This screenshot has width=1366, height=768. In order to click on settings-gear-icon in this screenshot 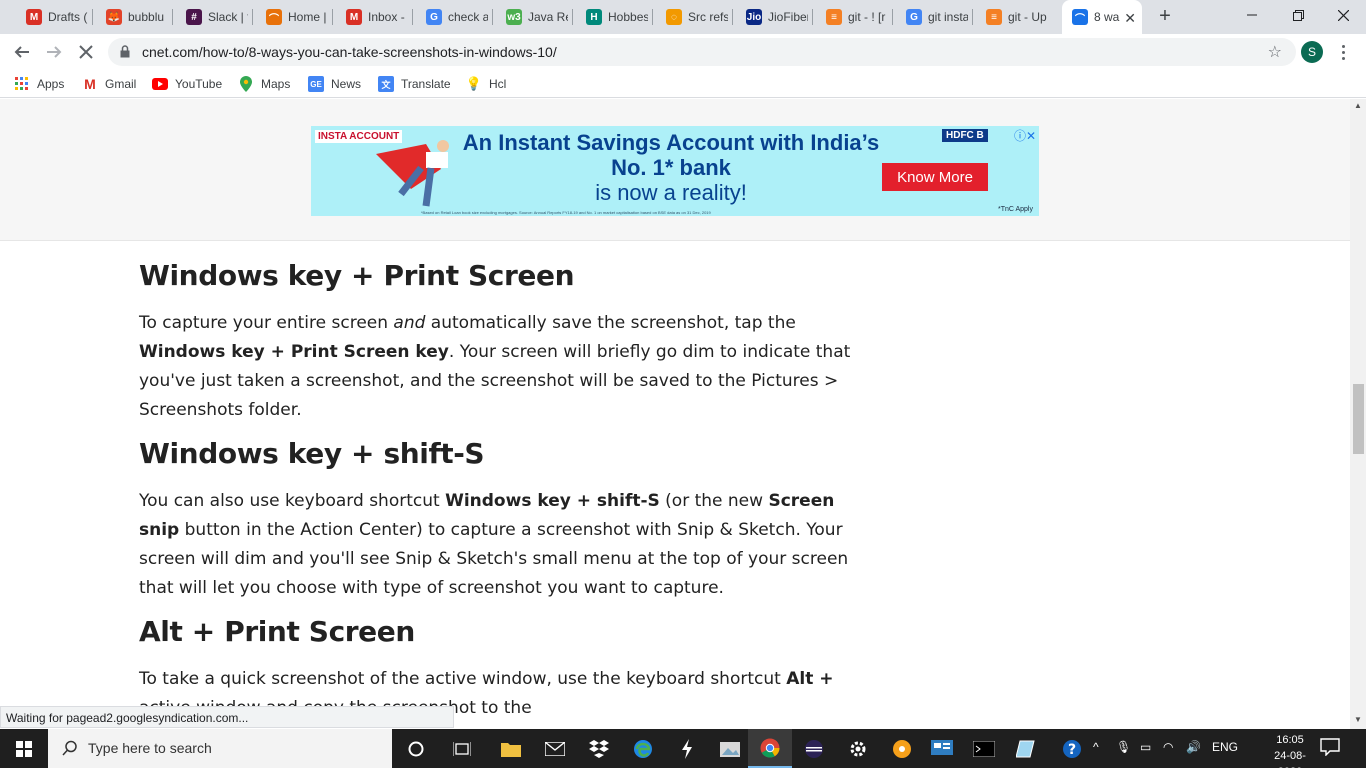, I will do `click(858, 748)`.